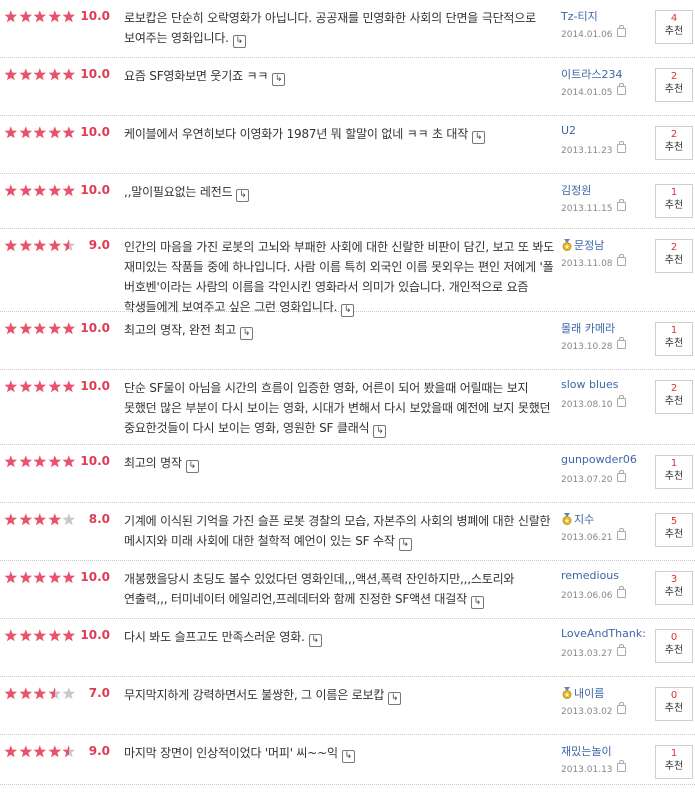  I want to click on recommend-count: 3, so click(674, 579).